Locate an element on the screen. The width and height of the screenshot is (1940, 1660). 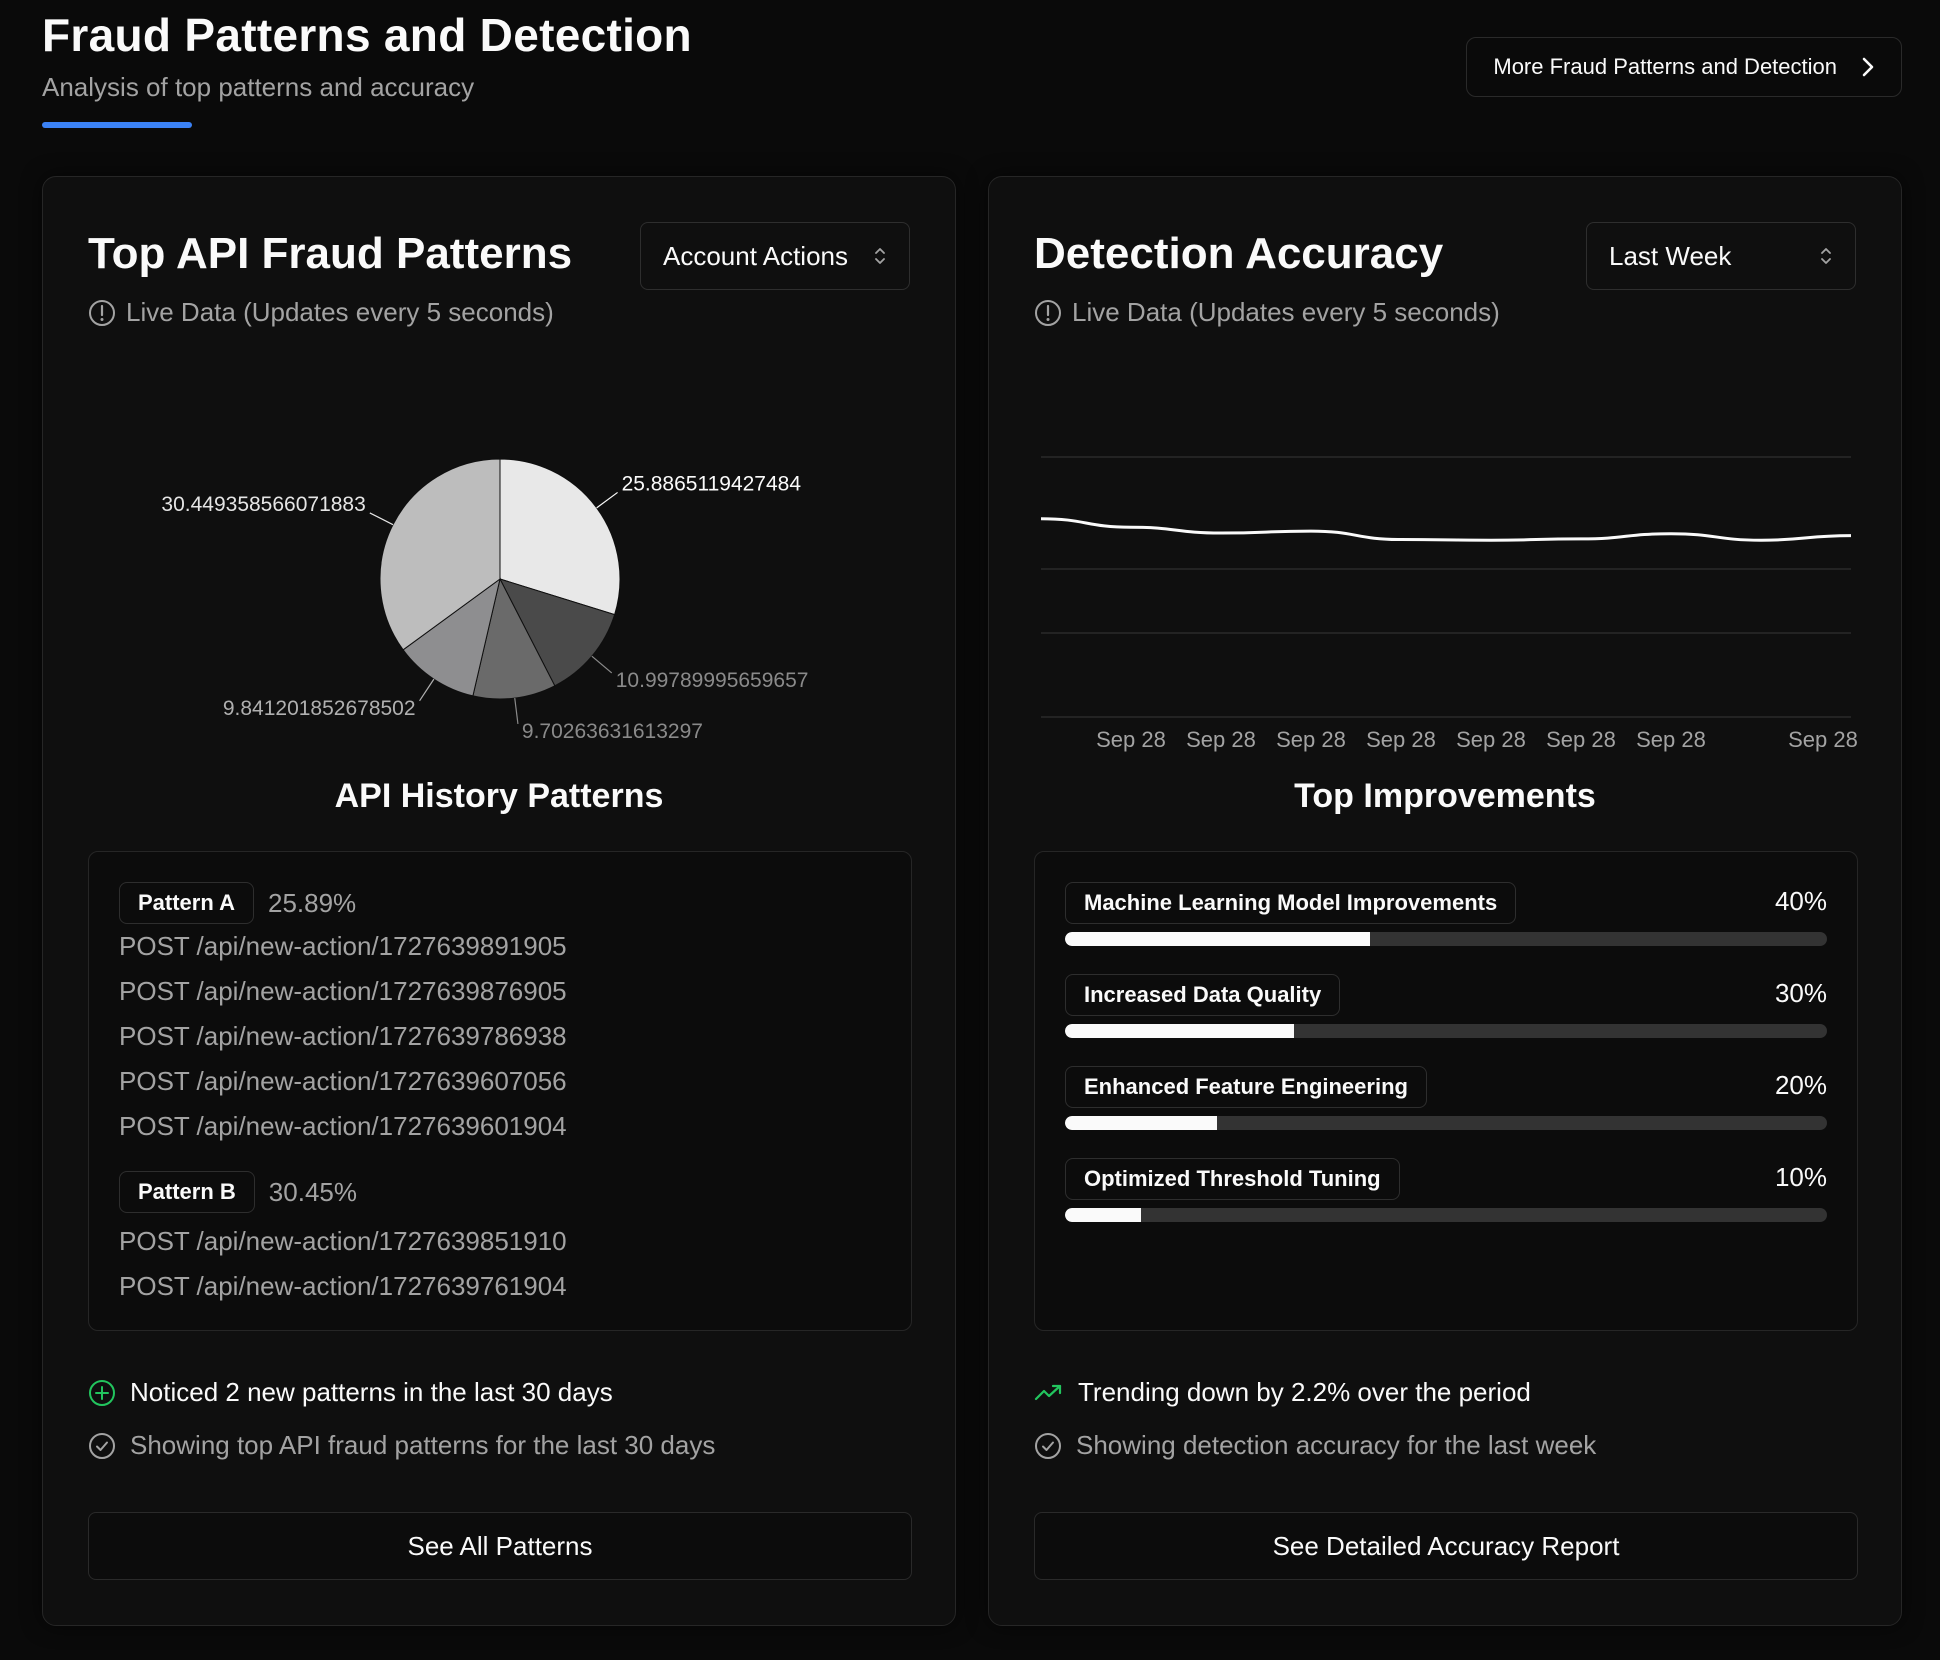
improvement-percent: 20% is located at coordinates (1800, 1085).